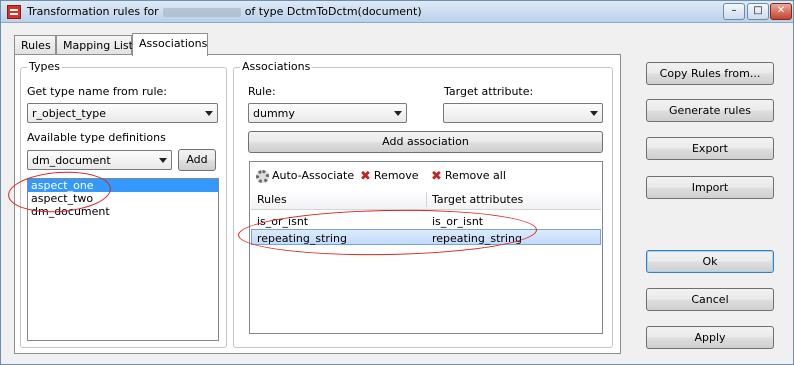  Describe the element at coordinates (97, 91) in the screenshot. I see `get-type-label: Get type name from rule:` at that location.